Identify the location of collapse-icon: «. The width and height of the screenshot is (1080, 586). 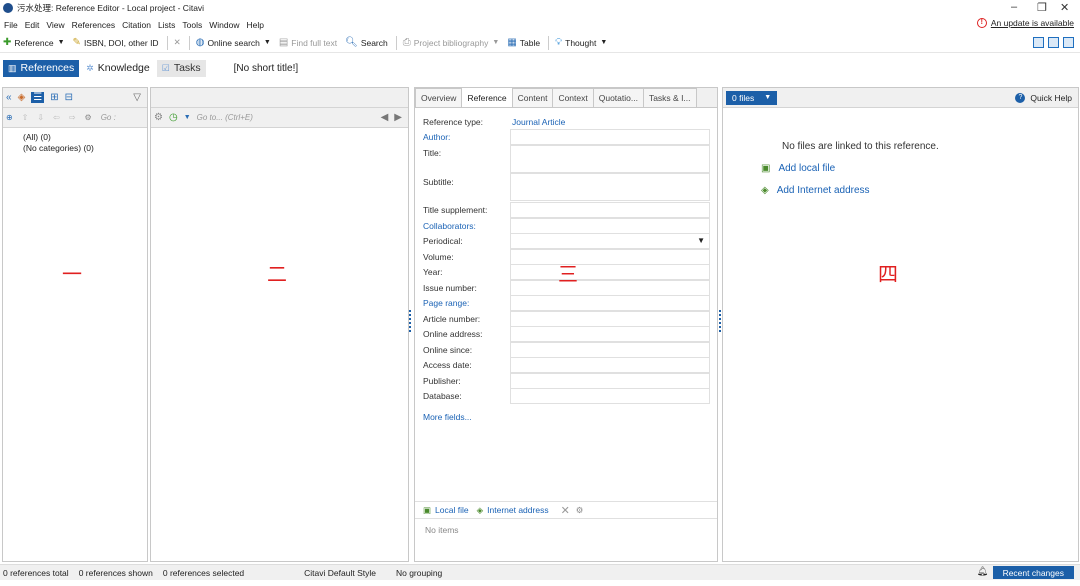
(9, 97).